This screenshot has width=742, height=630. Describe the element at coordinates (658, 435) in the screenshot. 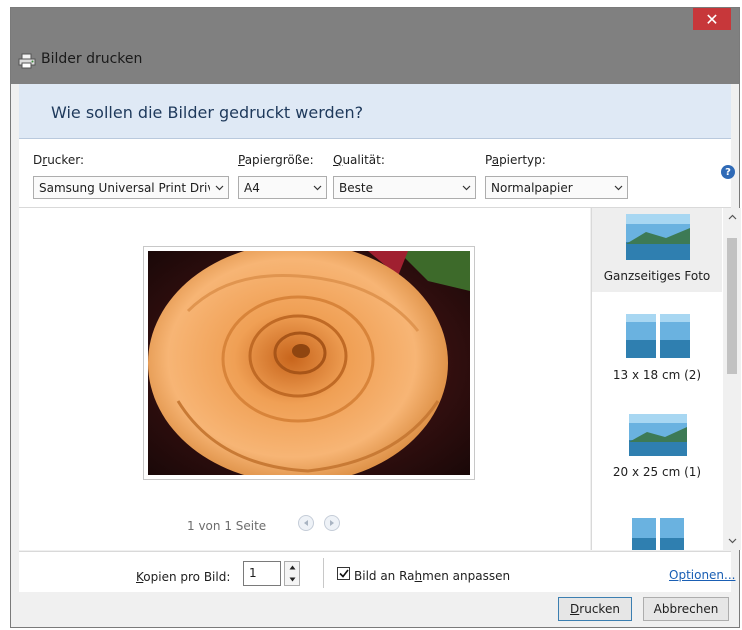

I see `layout-thumbnail-20x25` at that location.